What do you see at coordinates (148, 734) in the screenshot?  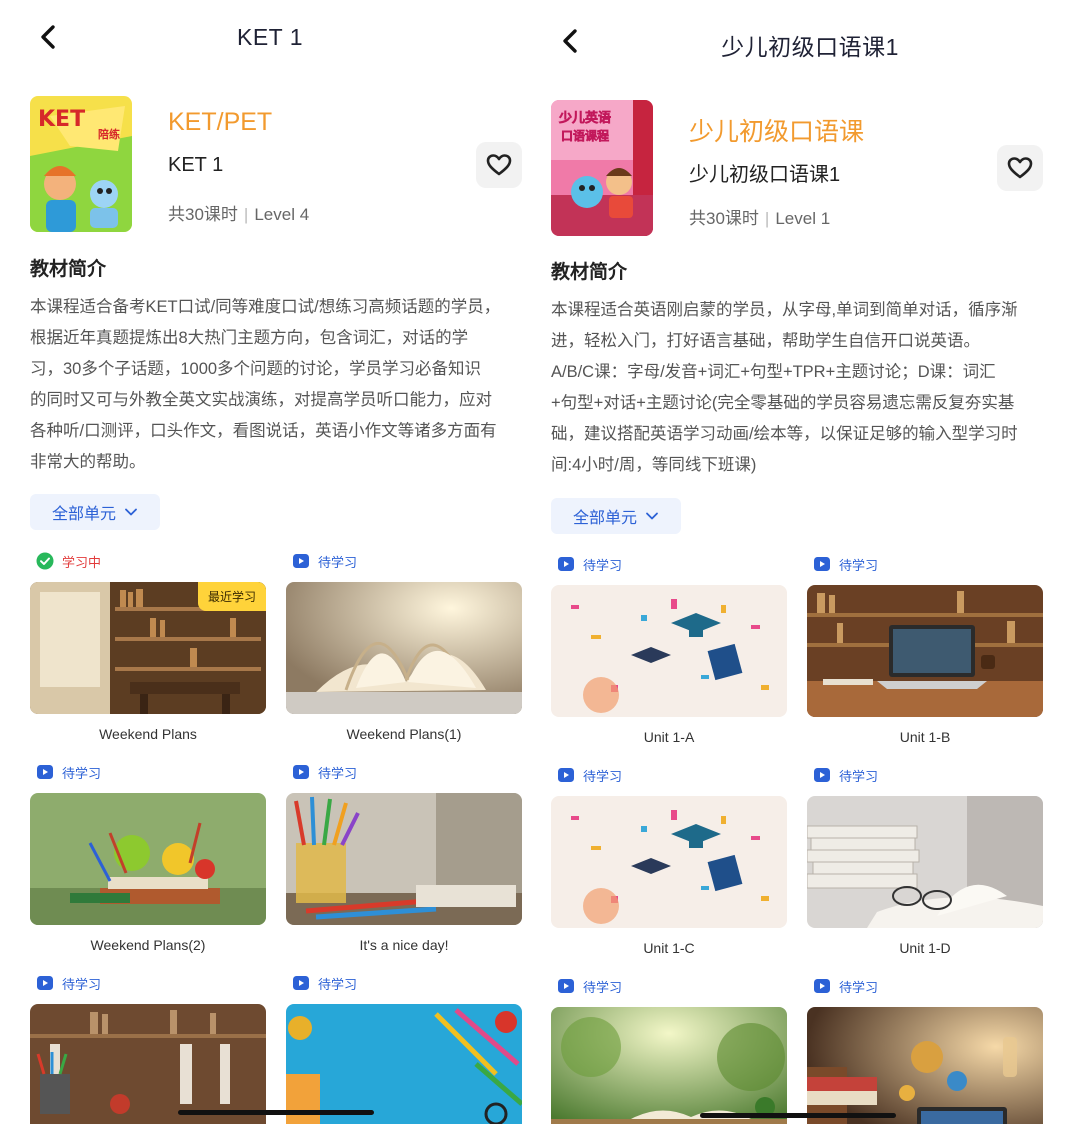 I see `unit-title: Weekend Plans` at bounding box center [148, 734].